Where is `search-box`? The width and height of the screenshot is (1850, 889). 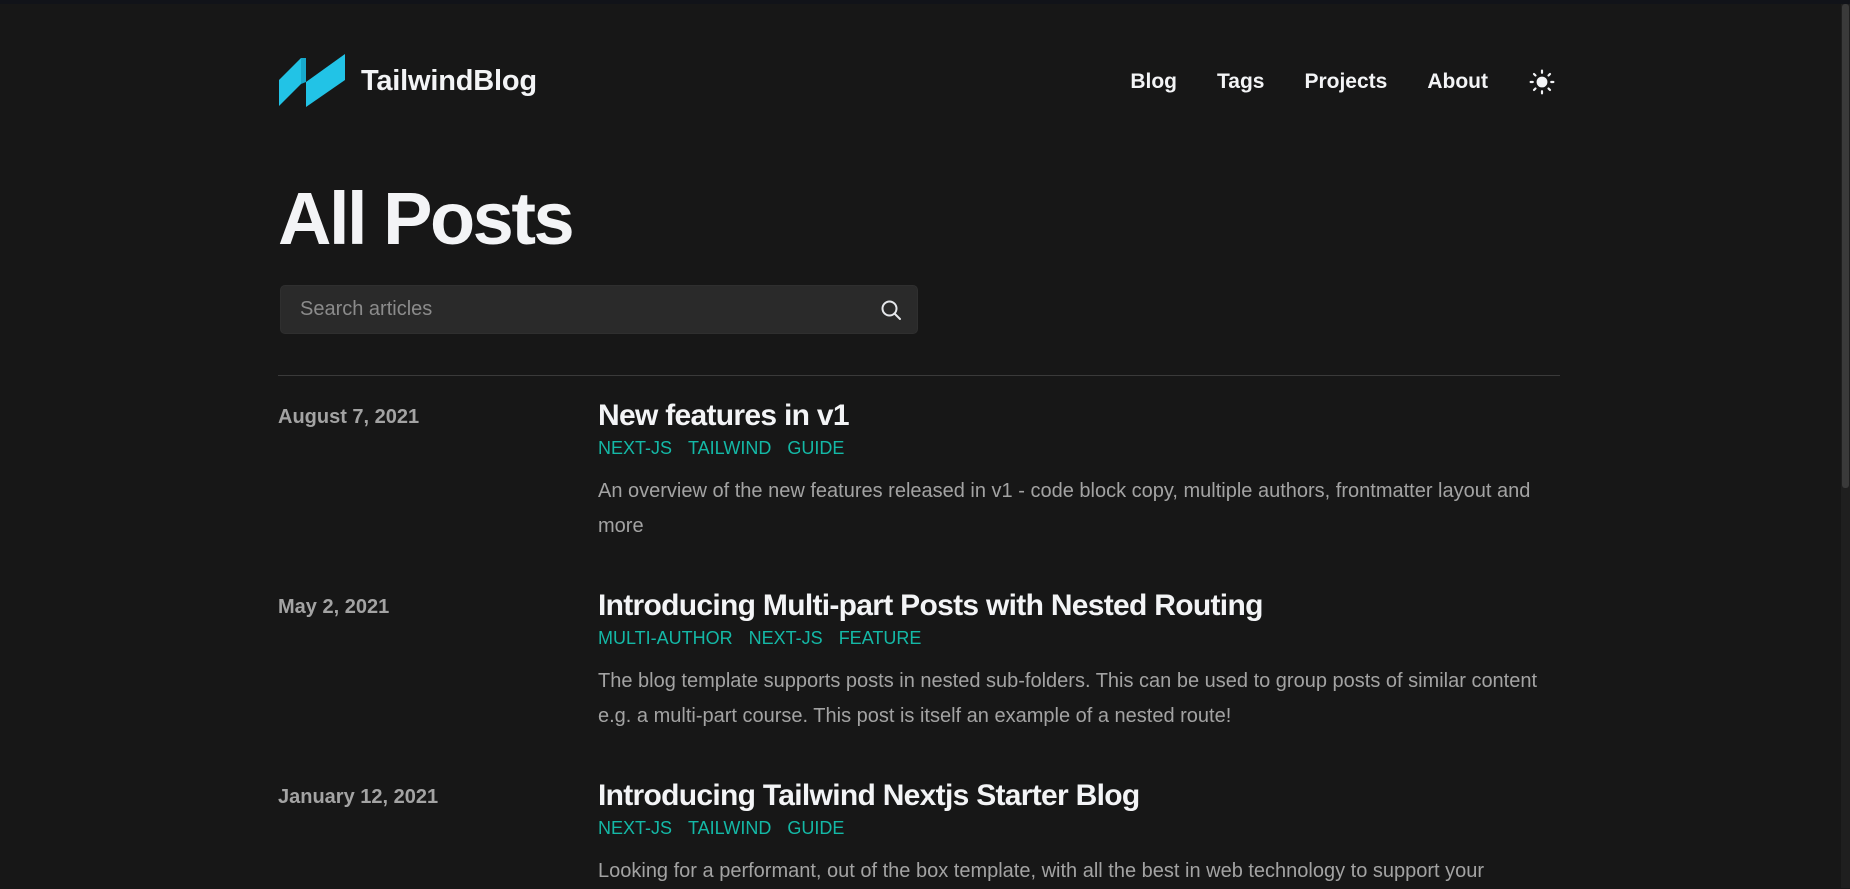 search-box is located at coordinates (599, 309).